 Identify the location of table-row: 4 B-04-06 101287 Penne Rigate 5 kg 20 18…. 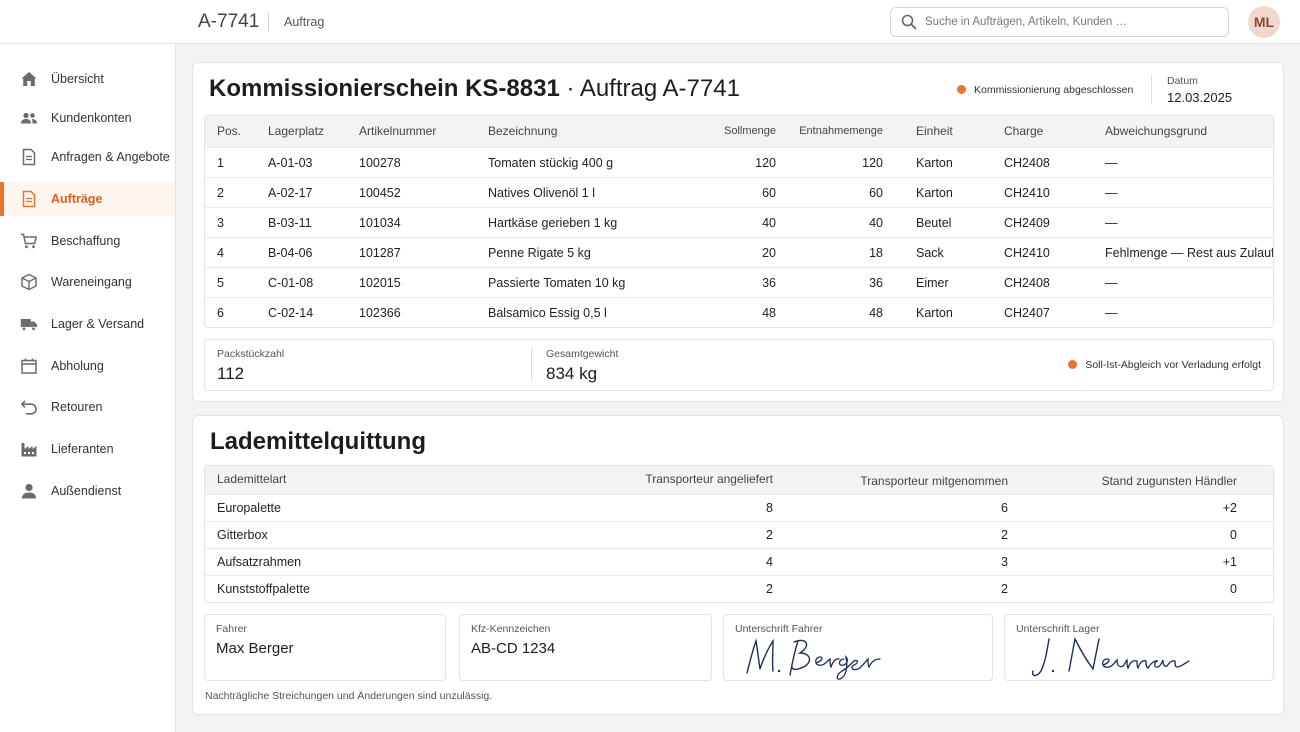
(739, 252).